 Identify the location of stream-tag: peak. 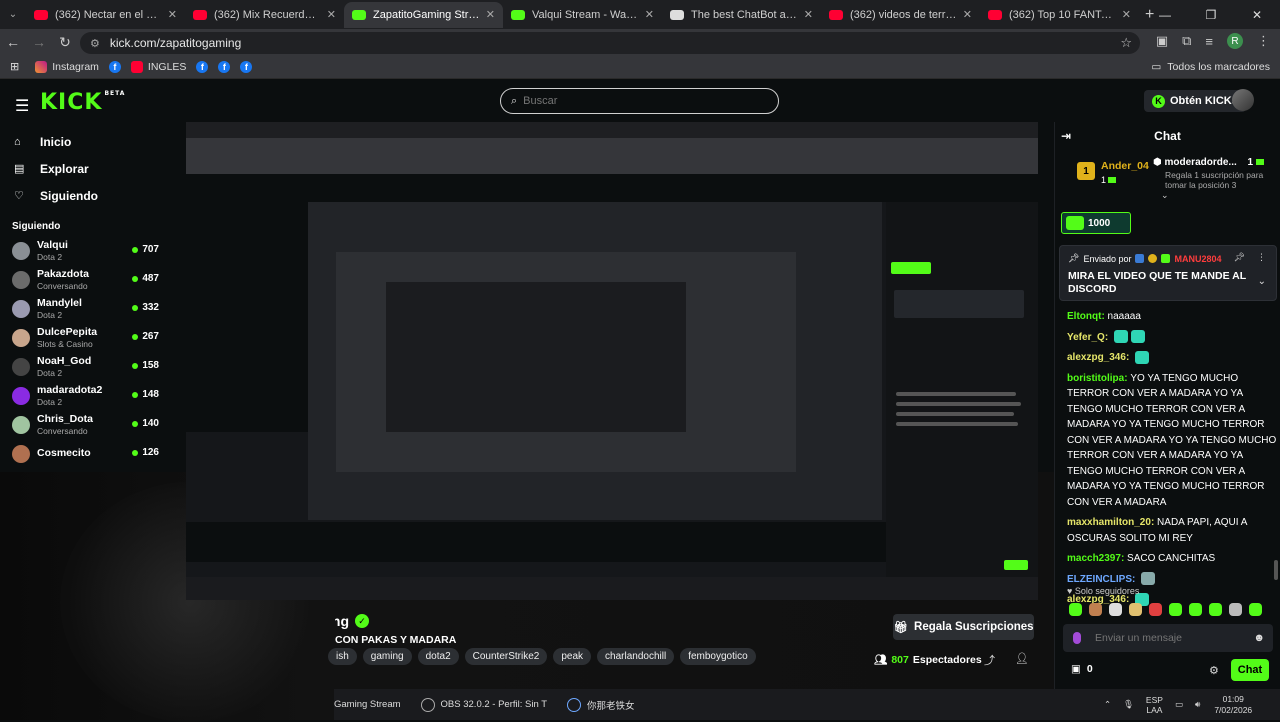
(572, 656).